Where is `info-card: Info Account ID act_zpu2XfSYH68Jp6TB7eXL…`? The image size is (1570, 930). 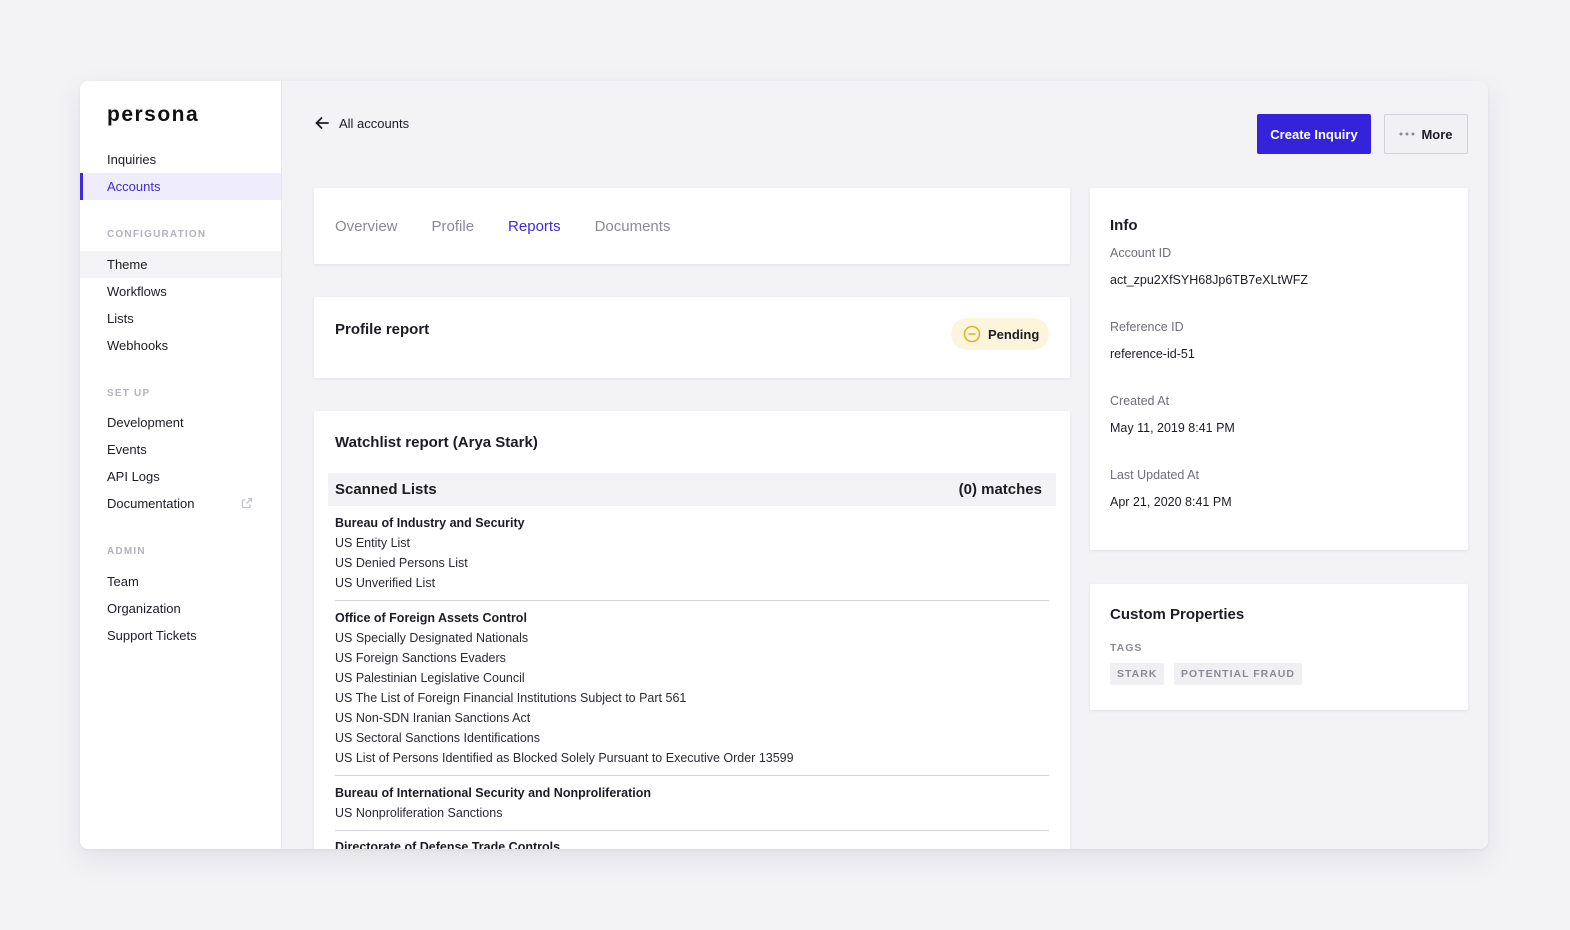
info-card: Info Account ID act_zpu2XfSYH68Jp6TB7eXL… is located at coordinates (1279, 369).